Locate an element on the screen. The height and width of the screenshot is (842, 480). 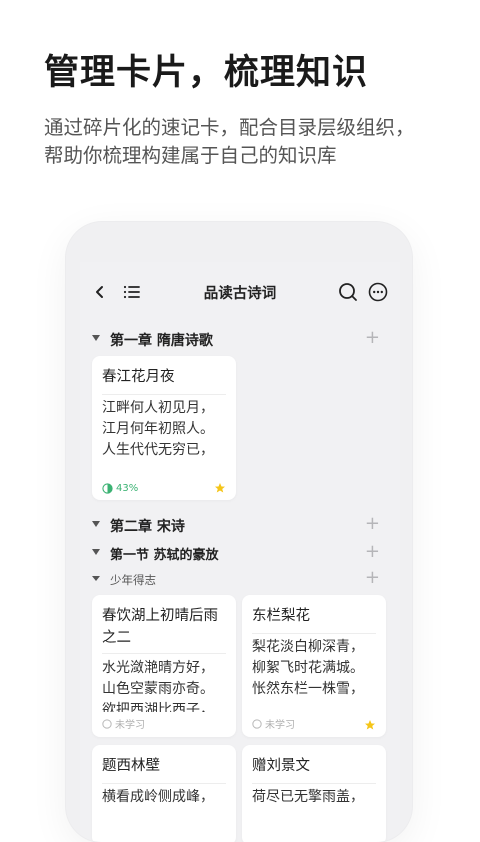
section-1-label: 第一节 苏轼的豪放 is located at coordinates (164, 555).